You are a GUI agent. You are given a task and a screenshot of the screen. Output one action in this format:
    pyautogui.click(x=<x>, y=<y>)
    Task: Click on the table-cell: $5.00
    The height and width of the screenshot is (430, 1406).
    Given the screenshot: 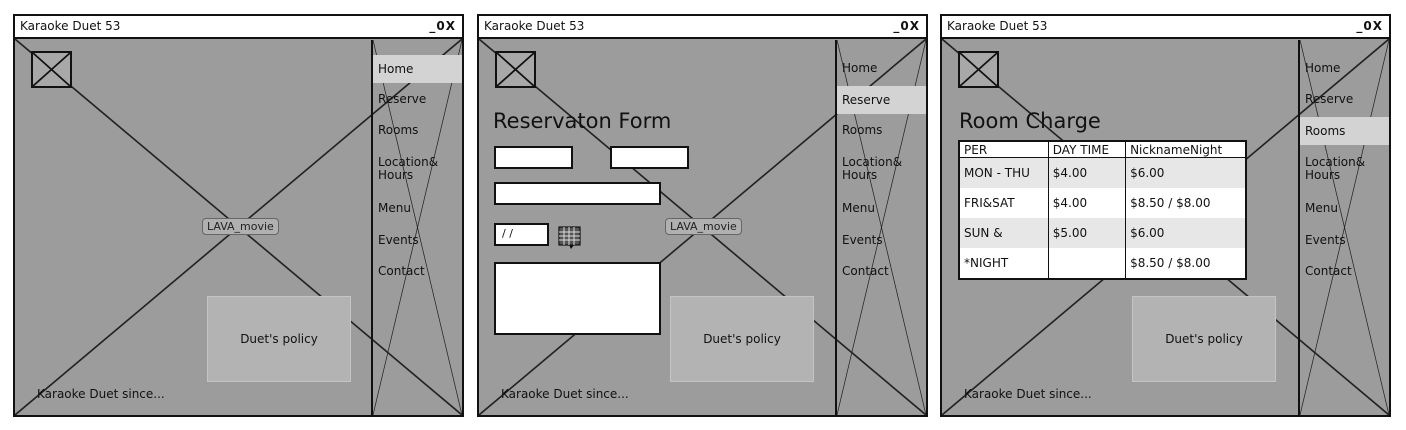 What is the action you would take?
    pyautogui.click(x=1087, y=233)
    